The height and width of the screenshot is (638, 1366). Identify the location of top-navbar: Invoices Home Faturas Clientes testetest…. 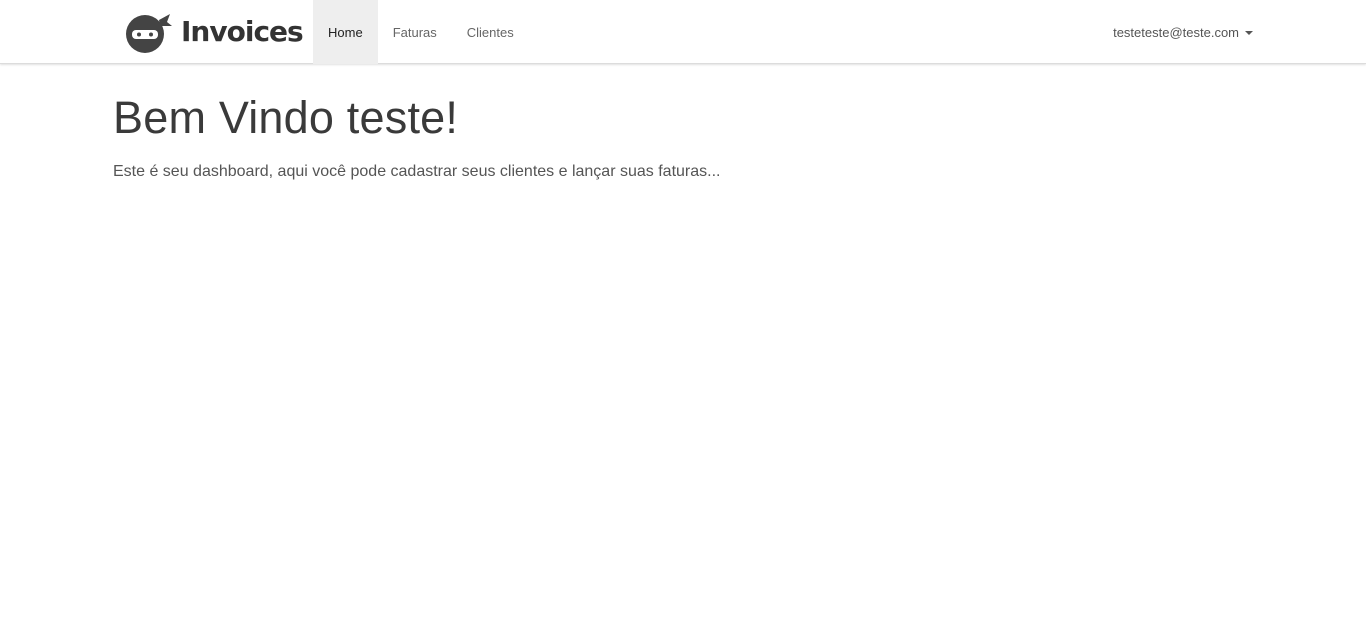
(683, 32).